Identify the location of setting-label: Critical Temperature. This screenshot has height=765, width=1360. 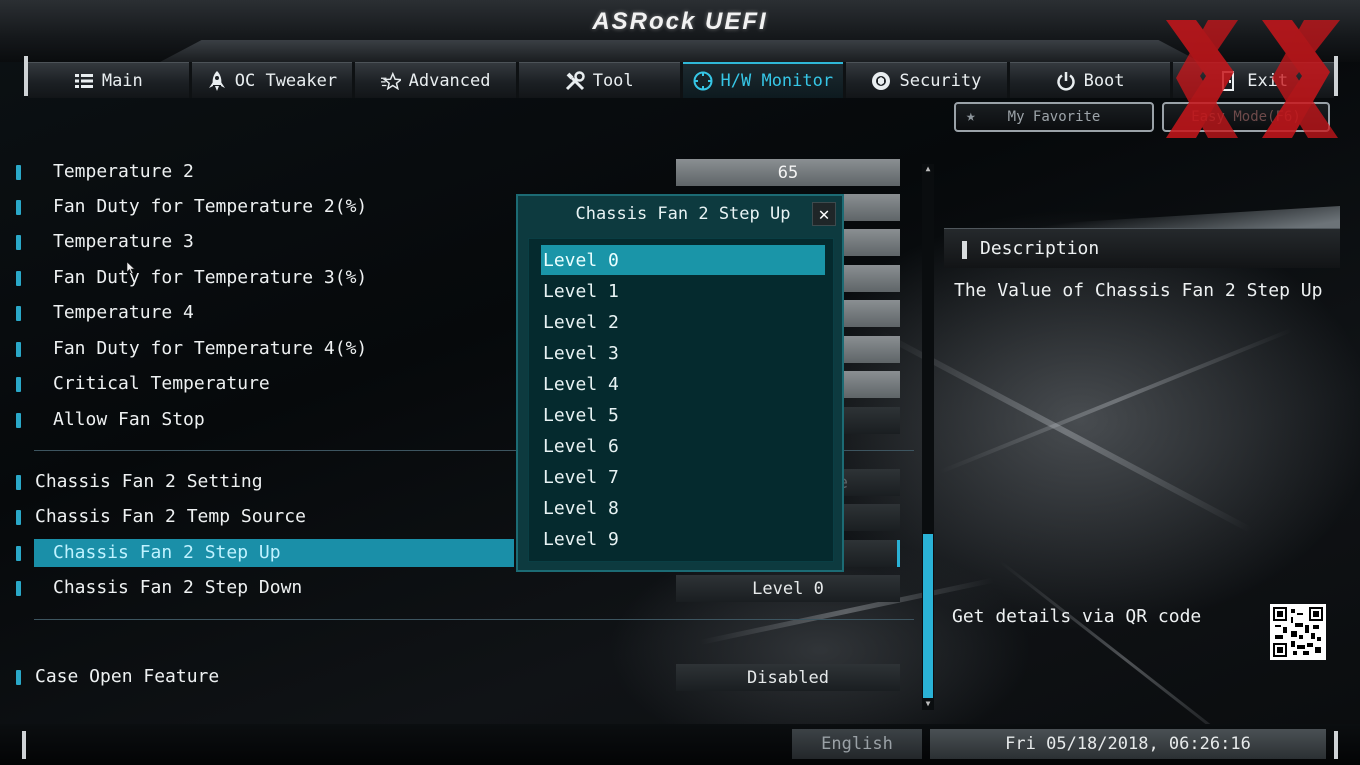
(161, 383).